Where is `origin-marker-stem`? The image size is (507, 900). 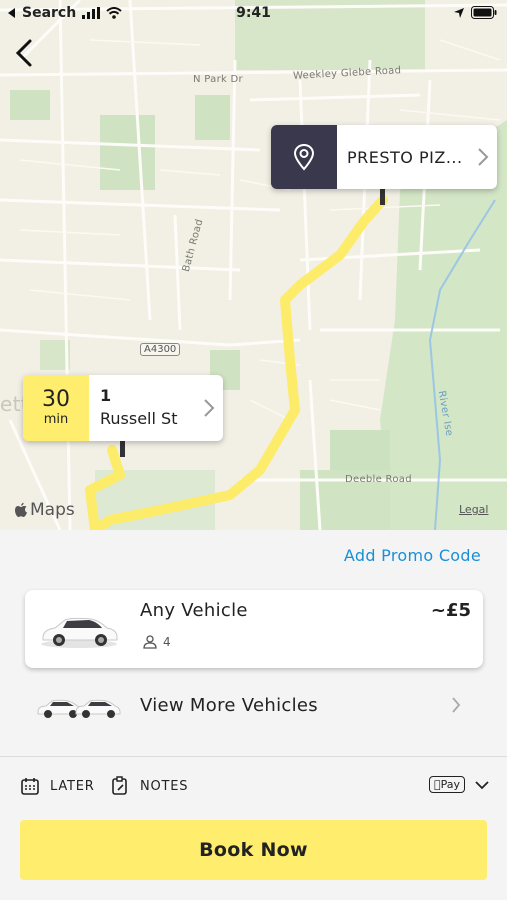 origin-marker-stem is located at coordinates (122, 449).